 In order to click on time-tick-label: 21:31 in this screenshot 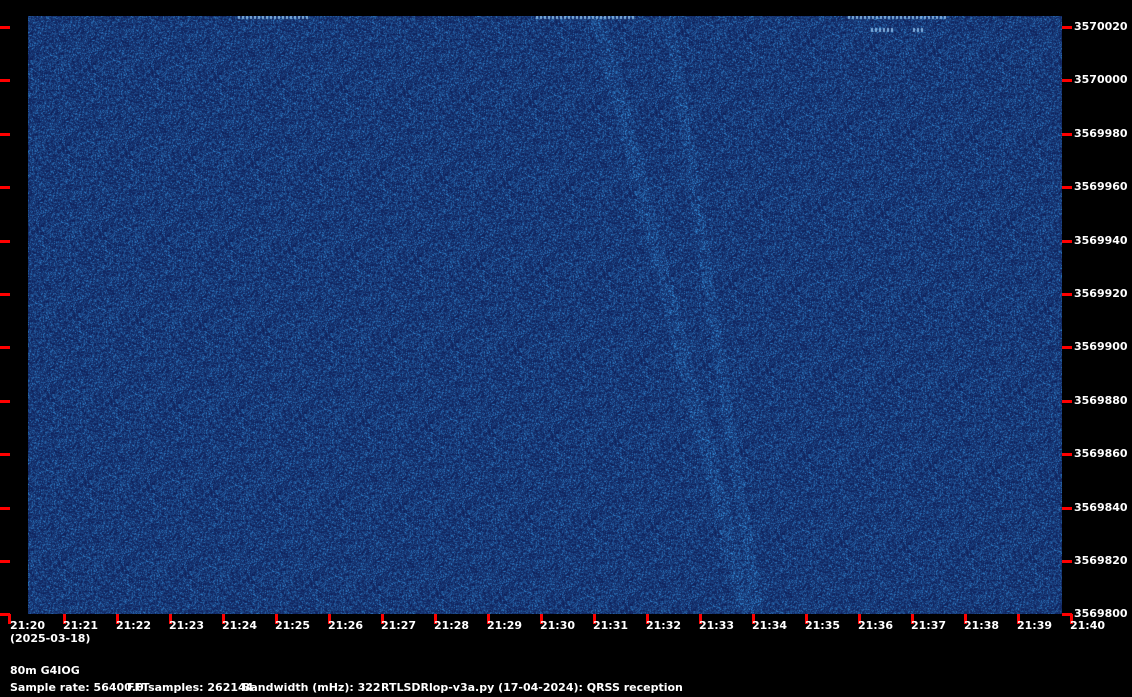, I will do `click(611, 625)`.